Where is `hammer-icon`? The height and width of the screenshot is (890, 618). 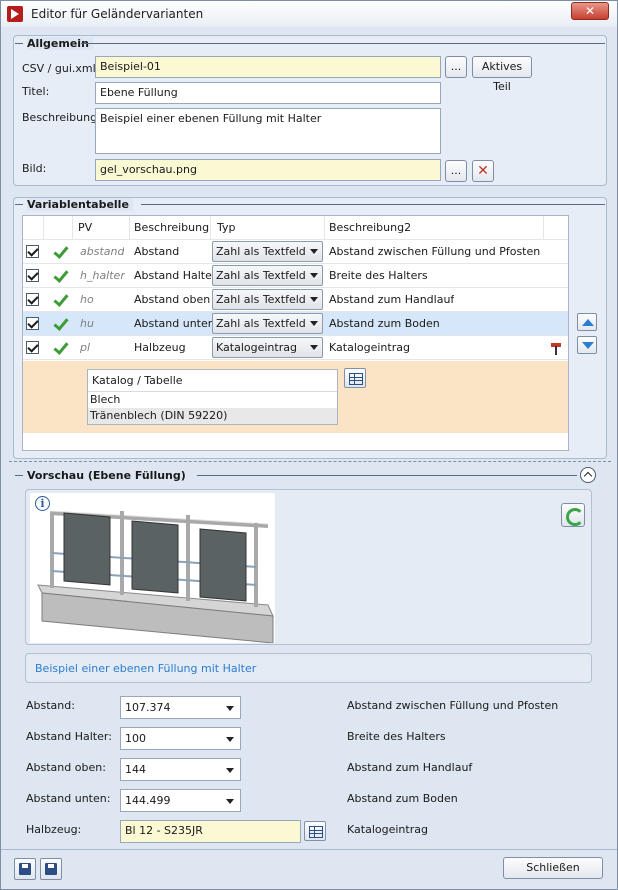 hammer-icon is located at coordinates (556, 348).